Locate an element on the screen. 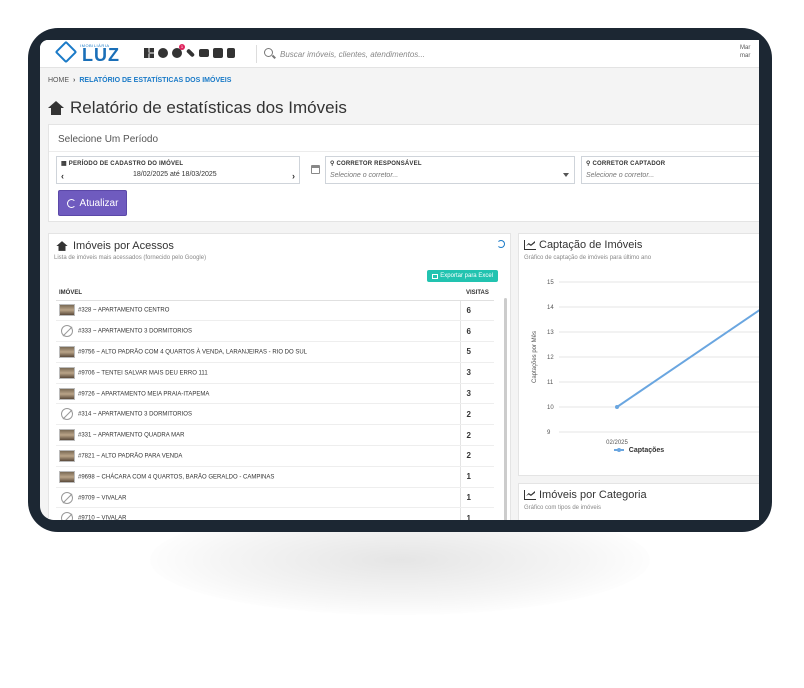 The image size is (804, 688). table-scrollbar is located at coordinates (505, 409).